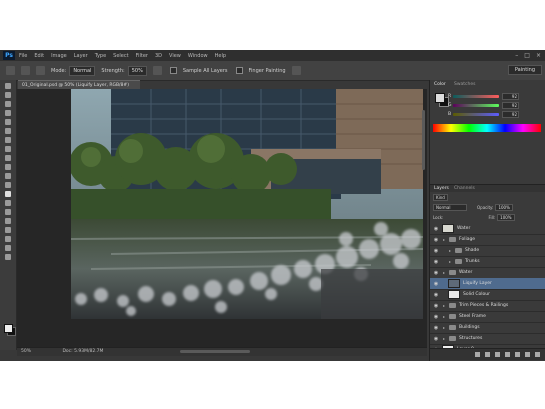 Image resolution: width=545 pixels, height=409 pixels. What do you see at coordinates (120, 56) in the screenshot?
I see `menu-select: Select` at bounding box center [120, 56].